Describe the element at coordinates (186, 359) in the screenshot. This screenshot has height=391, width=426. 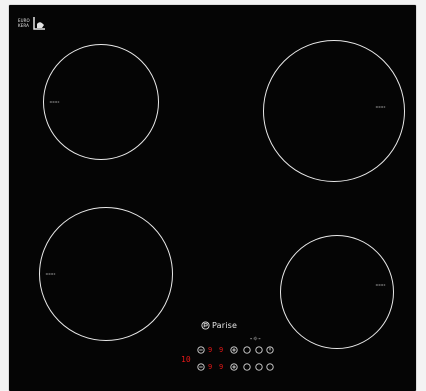
I see `timer-display: 10` at that location.